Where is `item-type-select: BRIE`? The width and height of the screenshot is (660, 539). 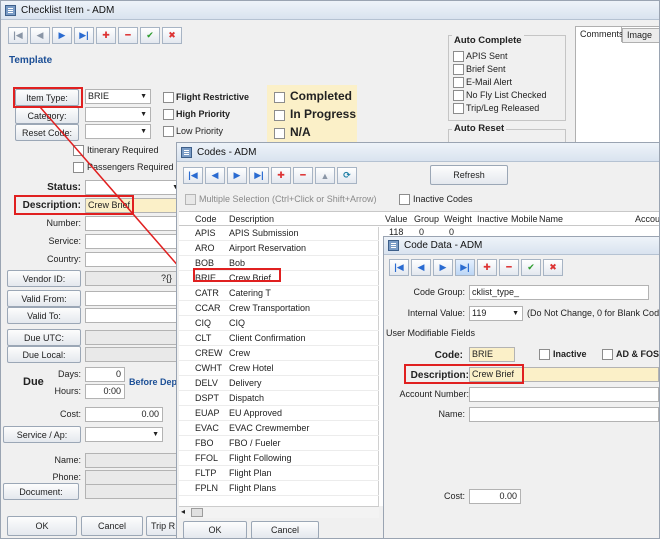
item-type-select: BRIE is located at coordinates (118, 96).